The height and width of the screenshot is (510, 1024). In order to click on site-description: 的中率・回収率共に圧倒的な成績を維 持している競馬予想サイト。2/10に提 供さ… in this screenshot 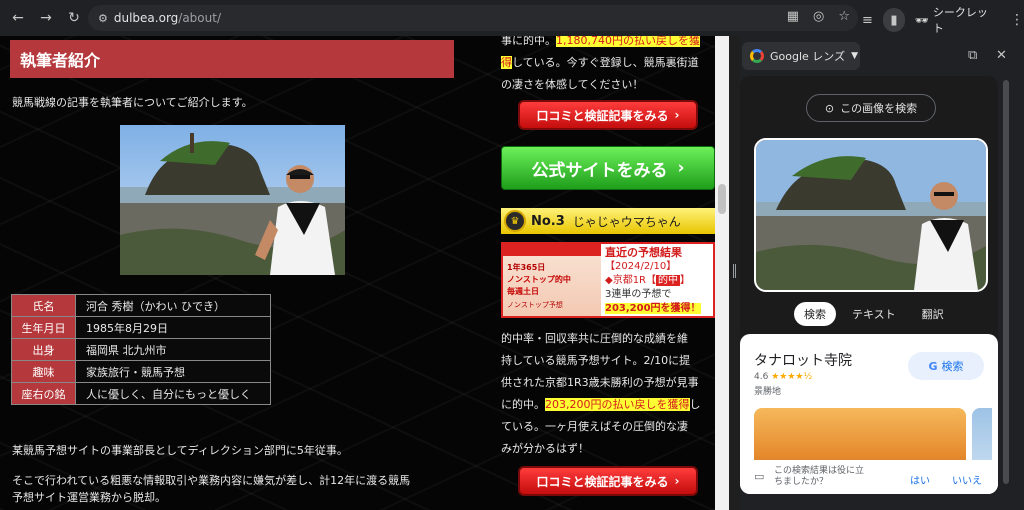, I will do `click(601, 393)`.